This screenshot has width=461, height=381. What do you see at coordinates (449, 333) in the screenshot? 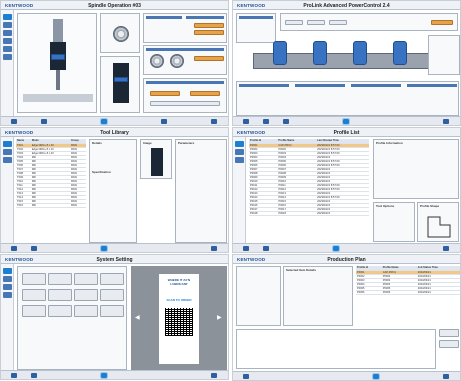
I see `add-button` at bounding box center [449, 333].